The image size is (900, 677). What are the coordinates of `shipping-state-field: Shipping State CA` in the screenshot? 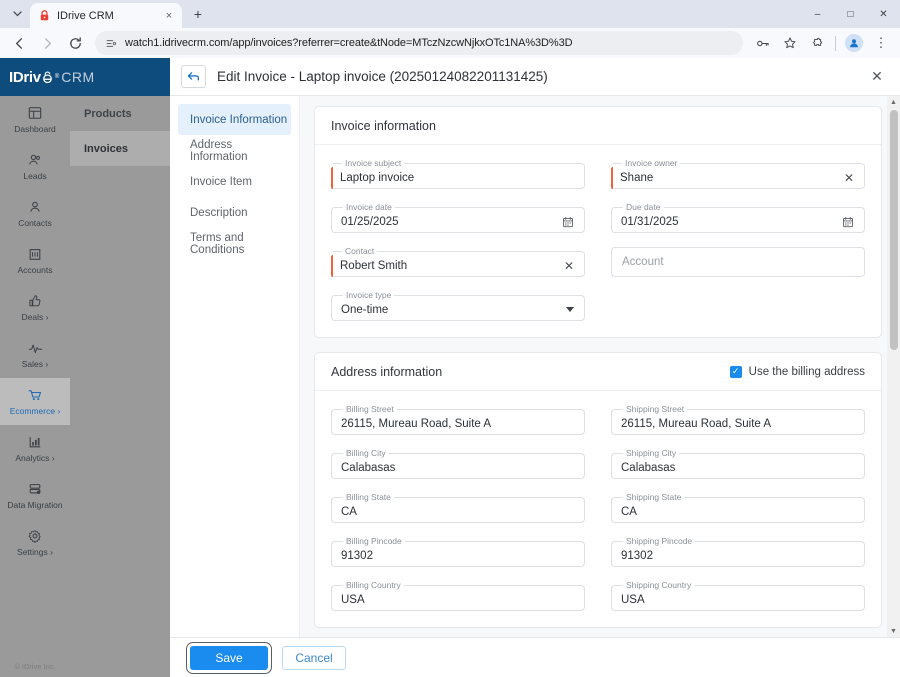 It's located at (738, 508).